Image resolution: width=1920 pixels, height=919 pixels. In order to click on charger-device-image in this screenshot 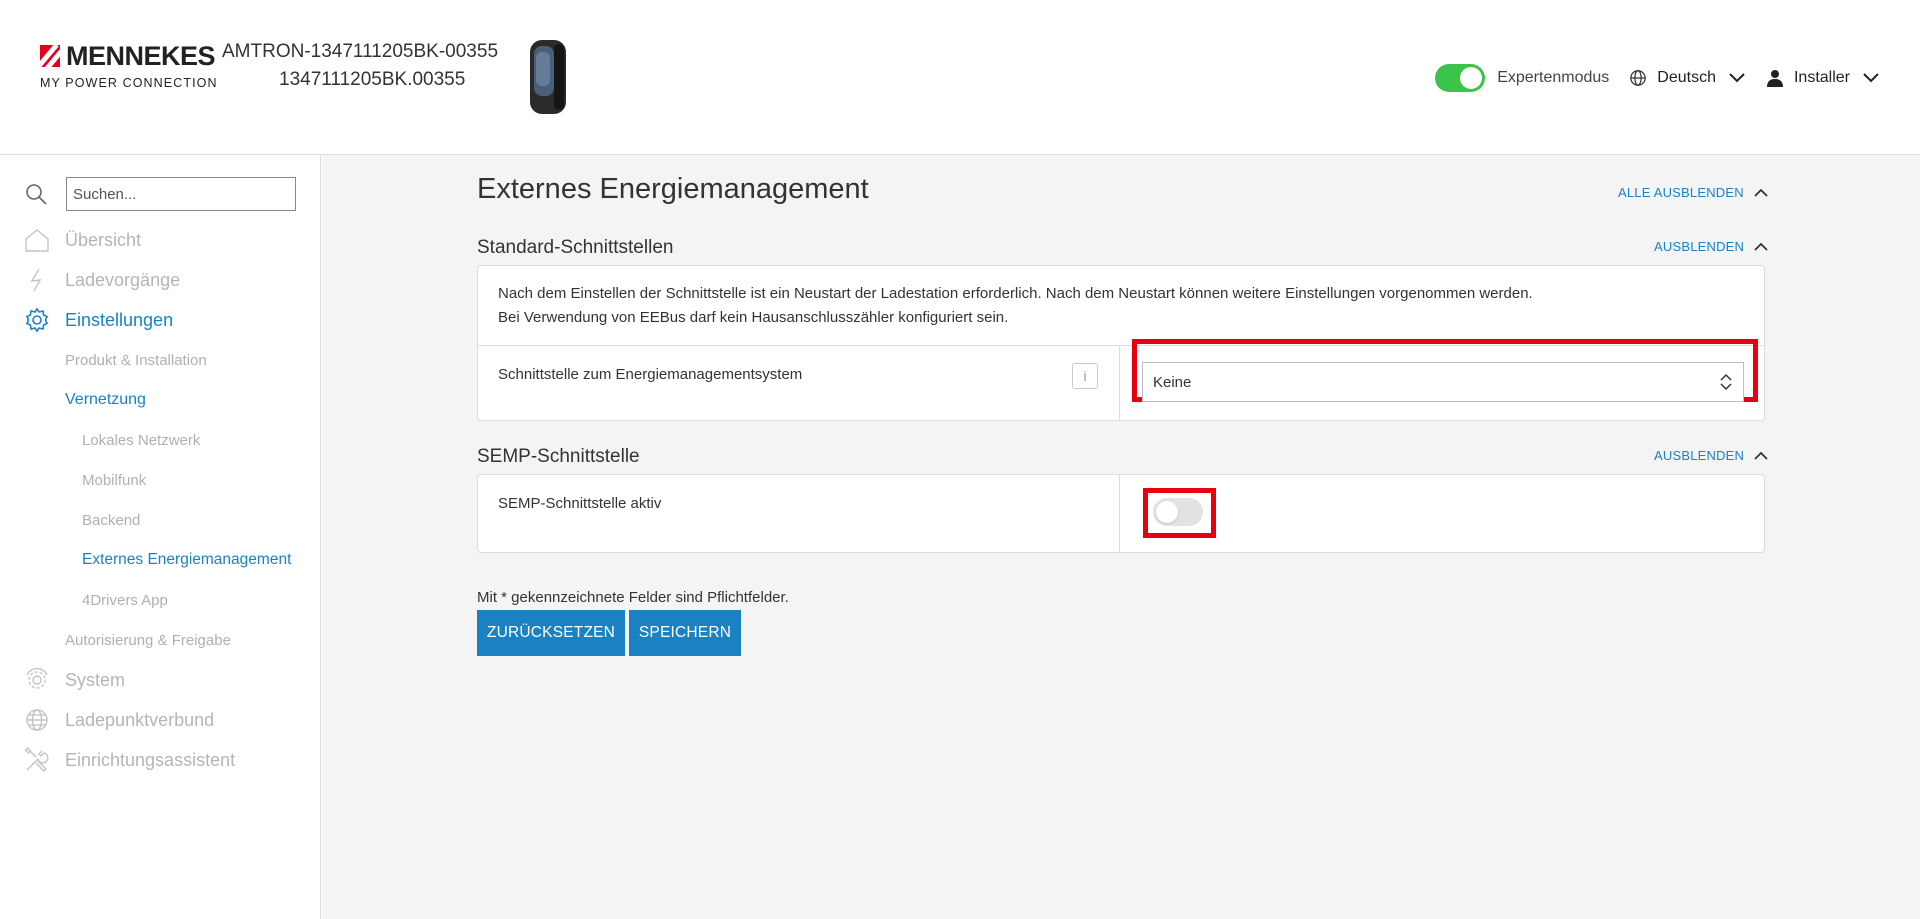, I will do `click(548, 77)`.